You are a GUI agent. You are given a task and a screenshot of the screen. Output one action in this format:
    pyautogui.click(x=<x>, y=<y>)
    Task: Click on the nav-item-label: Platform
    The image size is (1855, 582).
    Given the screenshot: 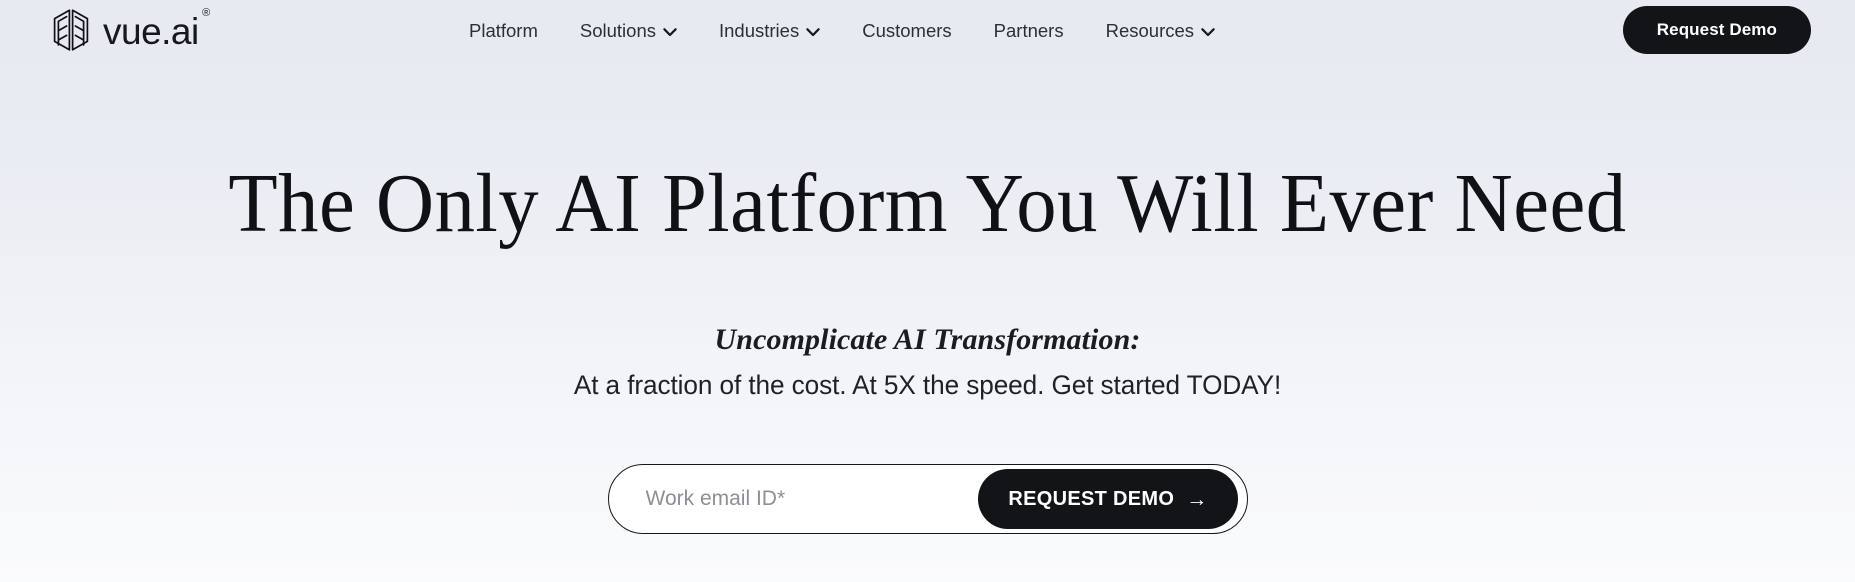 What is the action you would take?
    pyautogui.click(x=503, y=30)
    